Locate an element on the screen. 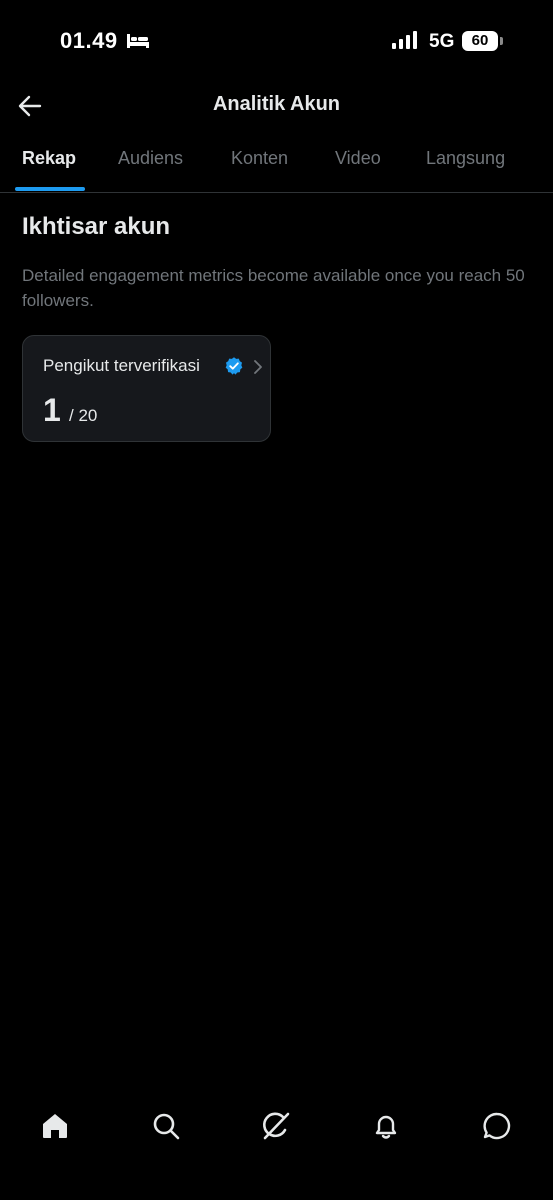  grok-icon is located at coordinates (276, 1126).